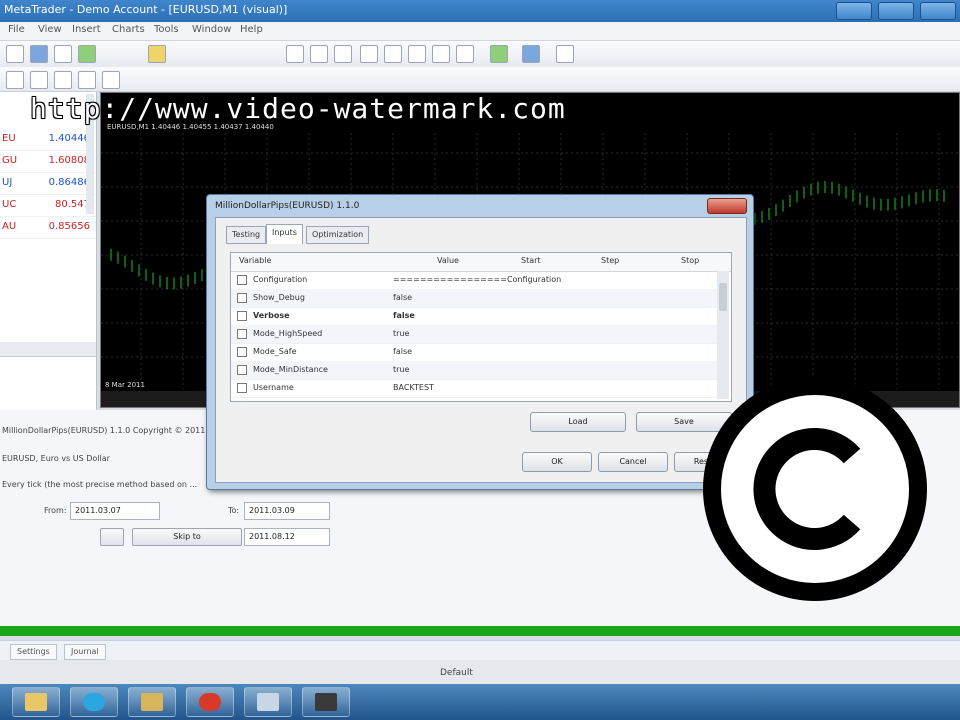 This screenshot has height=720, width=960. What do you see at coordinates (474, 316) in the screenshot?
I see `table-row: Verbose false` at bounding box center [474, 316].